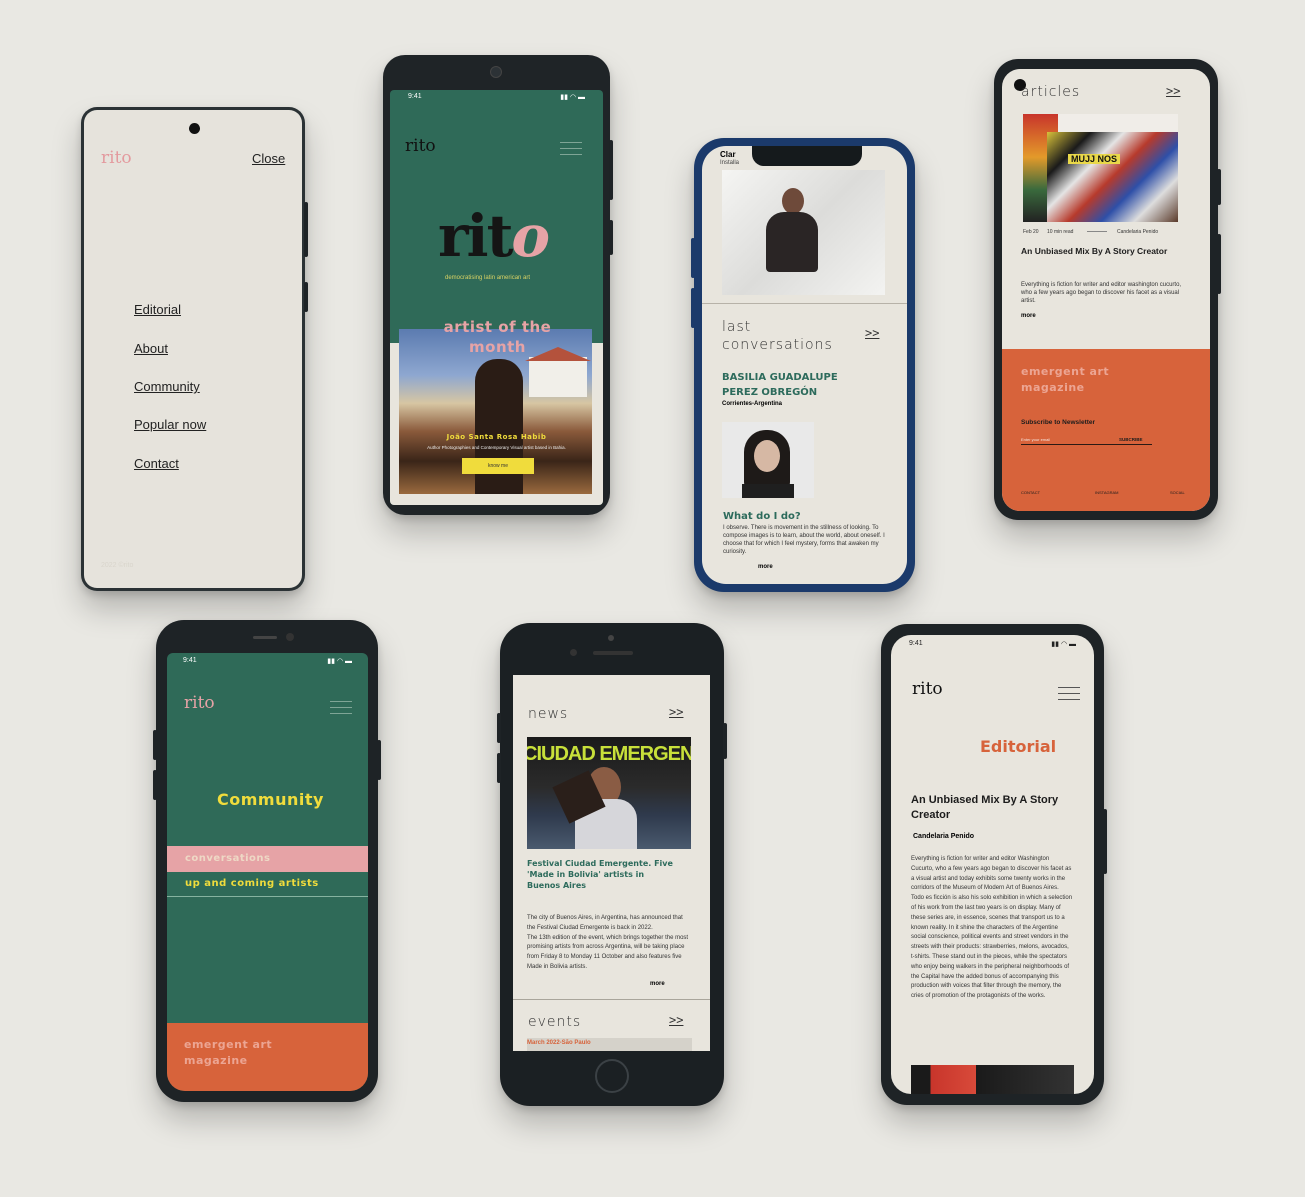 The image size is (1305, 1197). I want to click on heading-conversations: conversations, so click(777, 345).